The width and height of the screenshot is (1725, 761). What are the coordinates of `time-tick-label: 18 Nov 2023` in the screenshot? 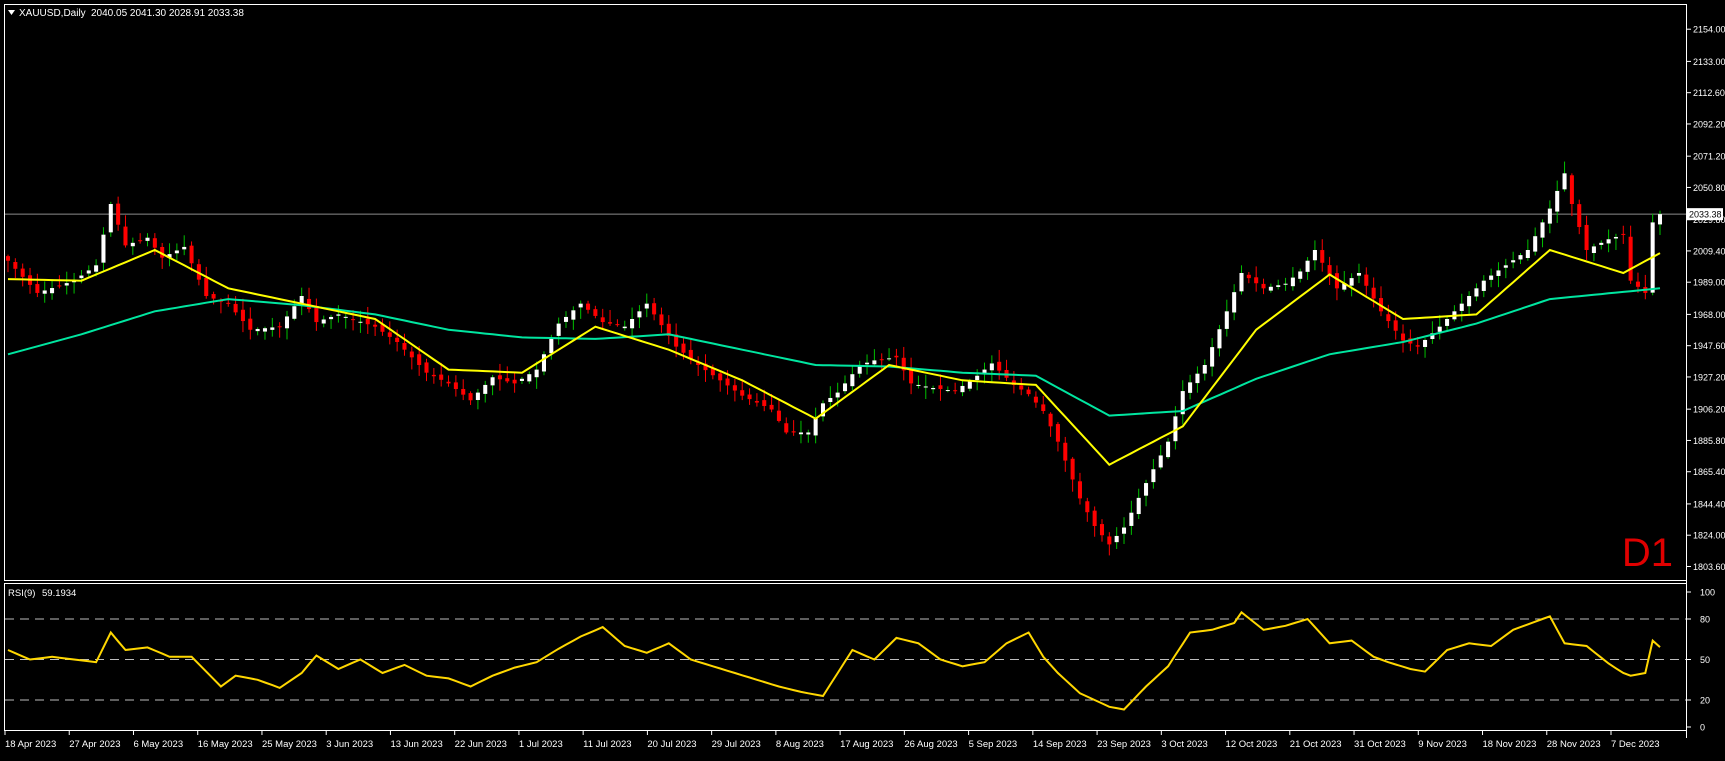 It's located at (1510, 744).